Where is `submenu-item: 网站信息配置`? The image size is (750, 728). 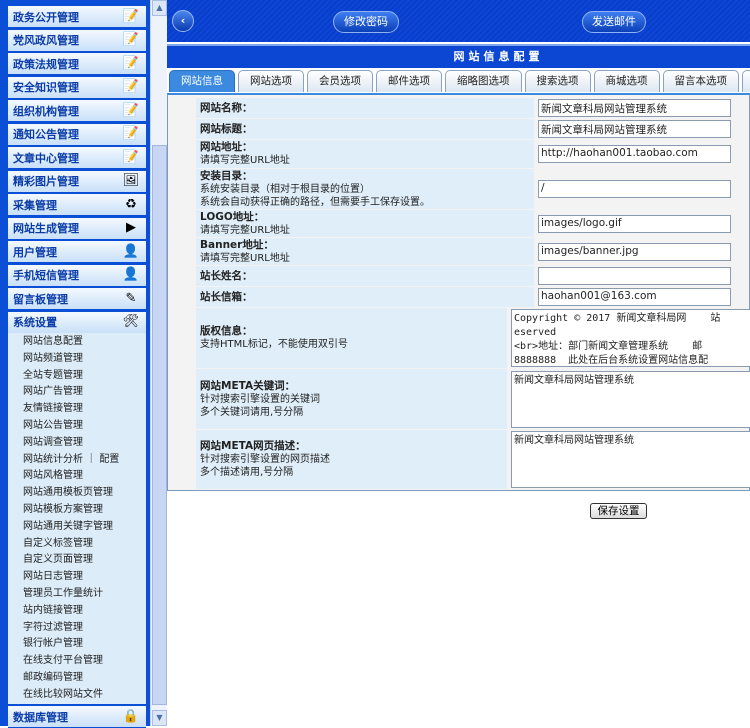 submenu-item: 网站信息配置 is located at coordinates (84, 342).